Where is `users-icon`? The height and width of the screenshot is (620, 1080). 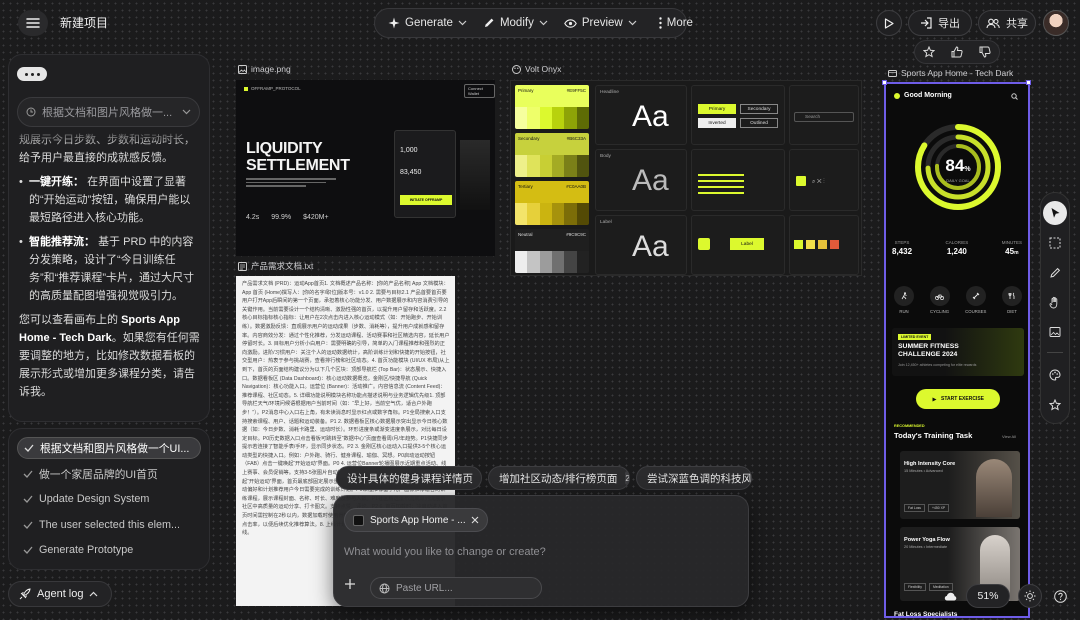 users-icon is located at coordinates (993, 23).